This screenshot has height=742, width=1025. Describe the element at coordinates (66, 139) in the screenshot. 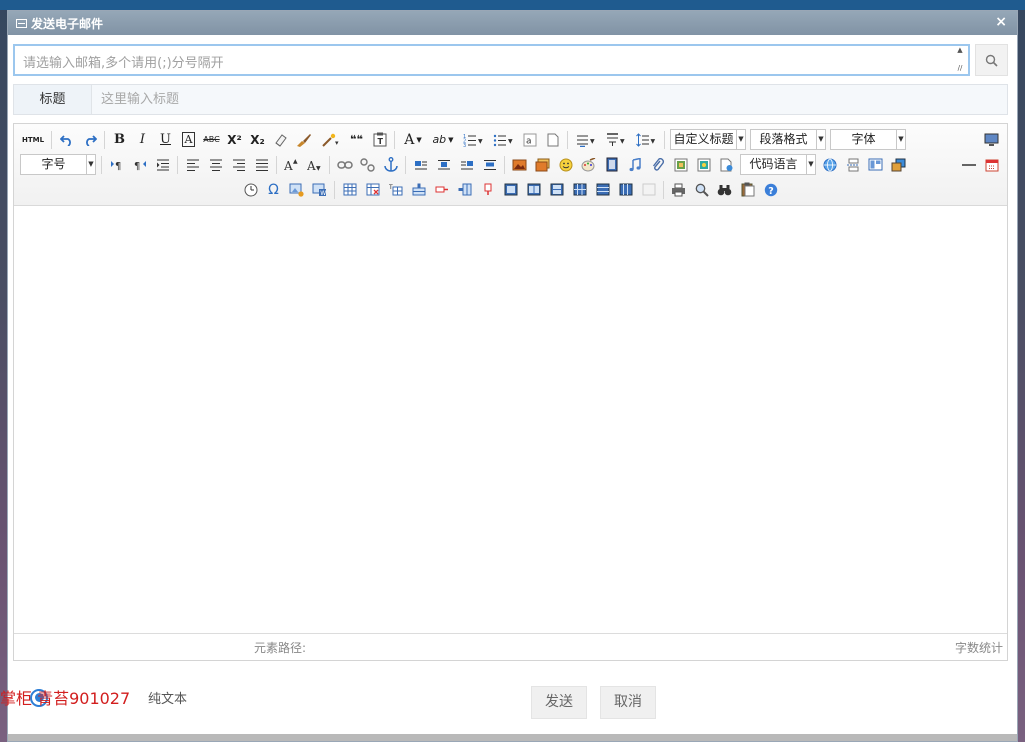

I see `undo-button` at that location.